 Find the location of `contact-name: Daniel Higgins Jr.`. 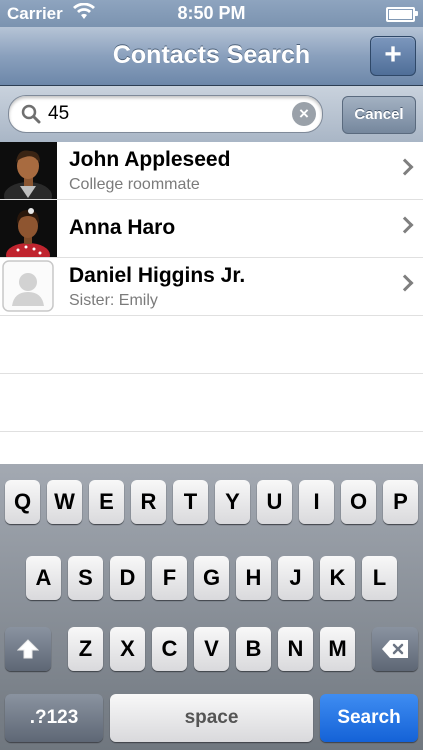

contact-name: Daniel Higgins Jr. is located at coordinates (157, 275).